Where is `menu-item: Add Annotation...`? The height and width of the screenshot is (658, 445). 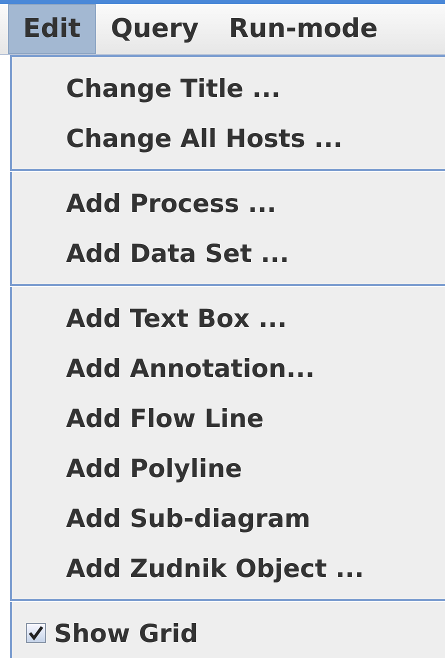
menu-item: Add Annotation... is located at coordinates (228, 368).